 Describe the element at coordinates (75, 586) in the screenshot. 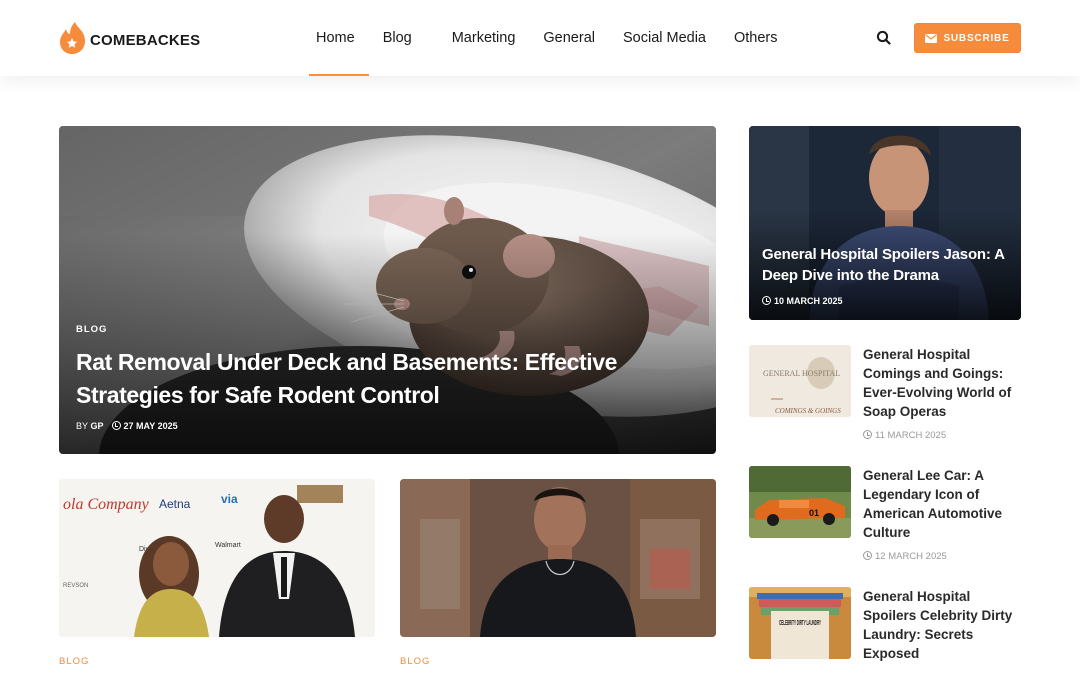

I see `svg-text: REVSON` at that location.